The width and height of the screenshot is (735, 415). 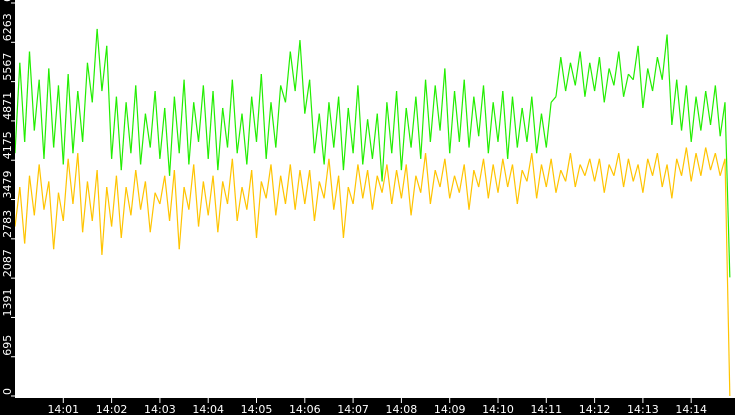 What do you see at coordinates (7, 263) in the screenshot?
I see `y-tick-label: 2087` at bounding box center [7, 263].